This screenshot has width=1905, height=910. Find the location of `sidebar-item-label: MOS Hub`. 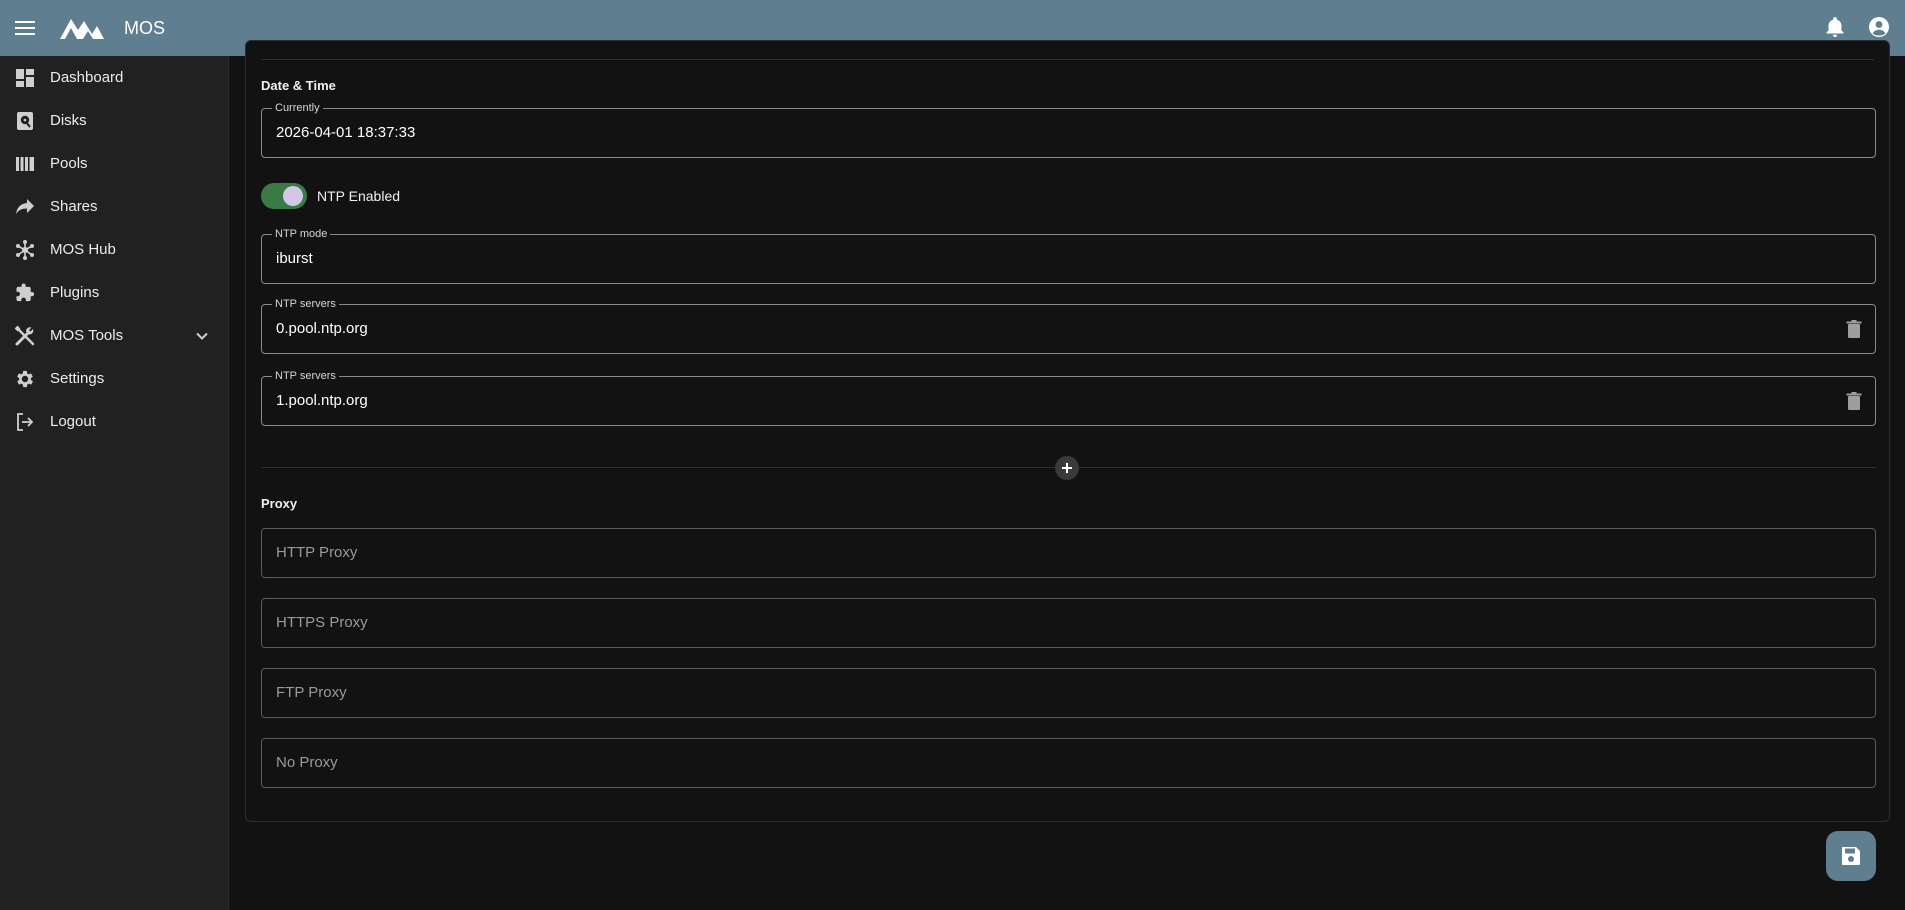

sidebar-item-label: MOS Hub is located at coordinates (83, 249).